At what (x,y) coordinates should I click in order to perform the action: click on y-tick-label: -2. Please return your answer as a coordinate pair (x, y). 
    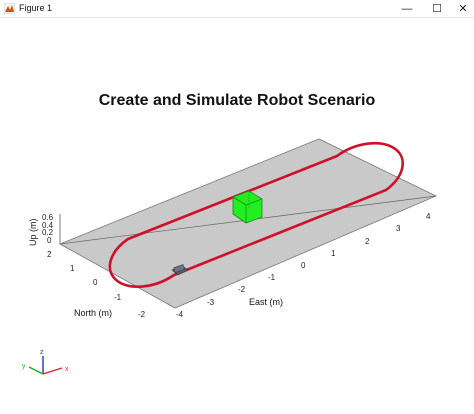
    Looking at the image, I should click on (142, 314).